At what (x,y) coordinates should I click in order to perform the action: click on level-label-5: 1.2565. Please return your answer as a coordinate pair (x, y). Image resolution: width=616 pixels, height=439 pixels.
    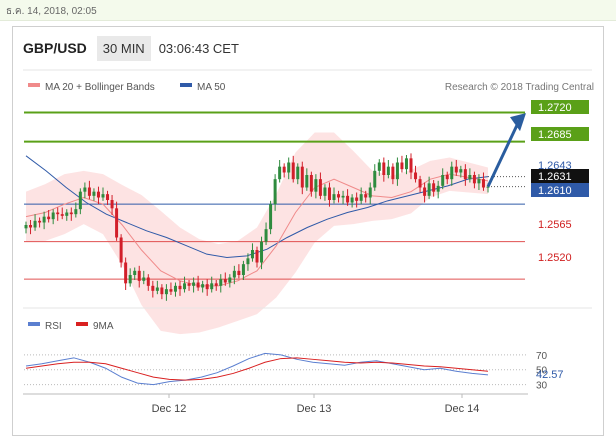
    Looking at the image, I should click on (555, 225).